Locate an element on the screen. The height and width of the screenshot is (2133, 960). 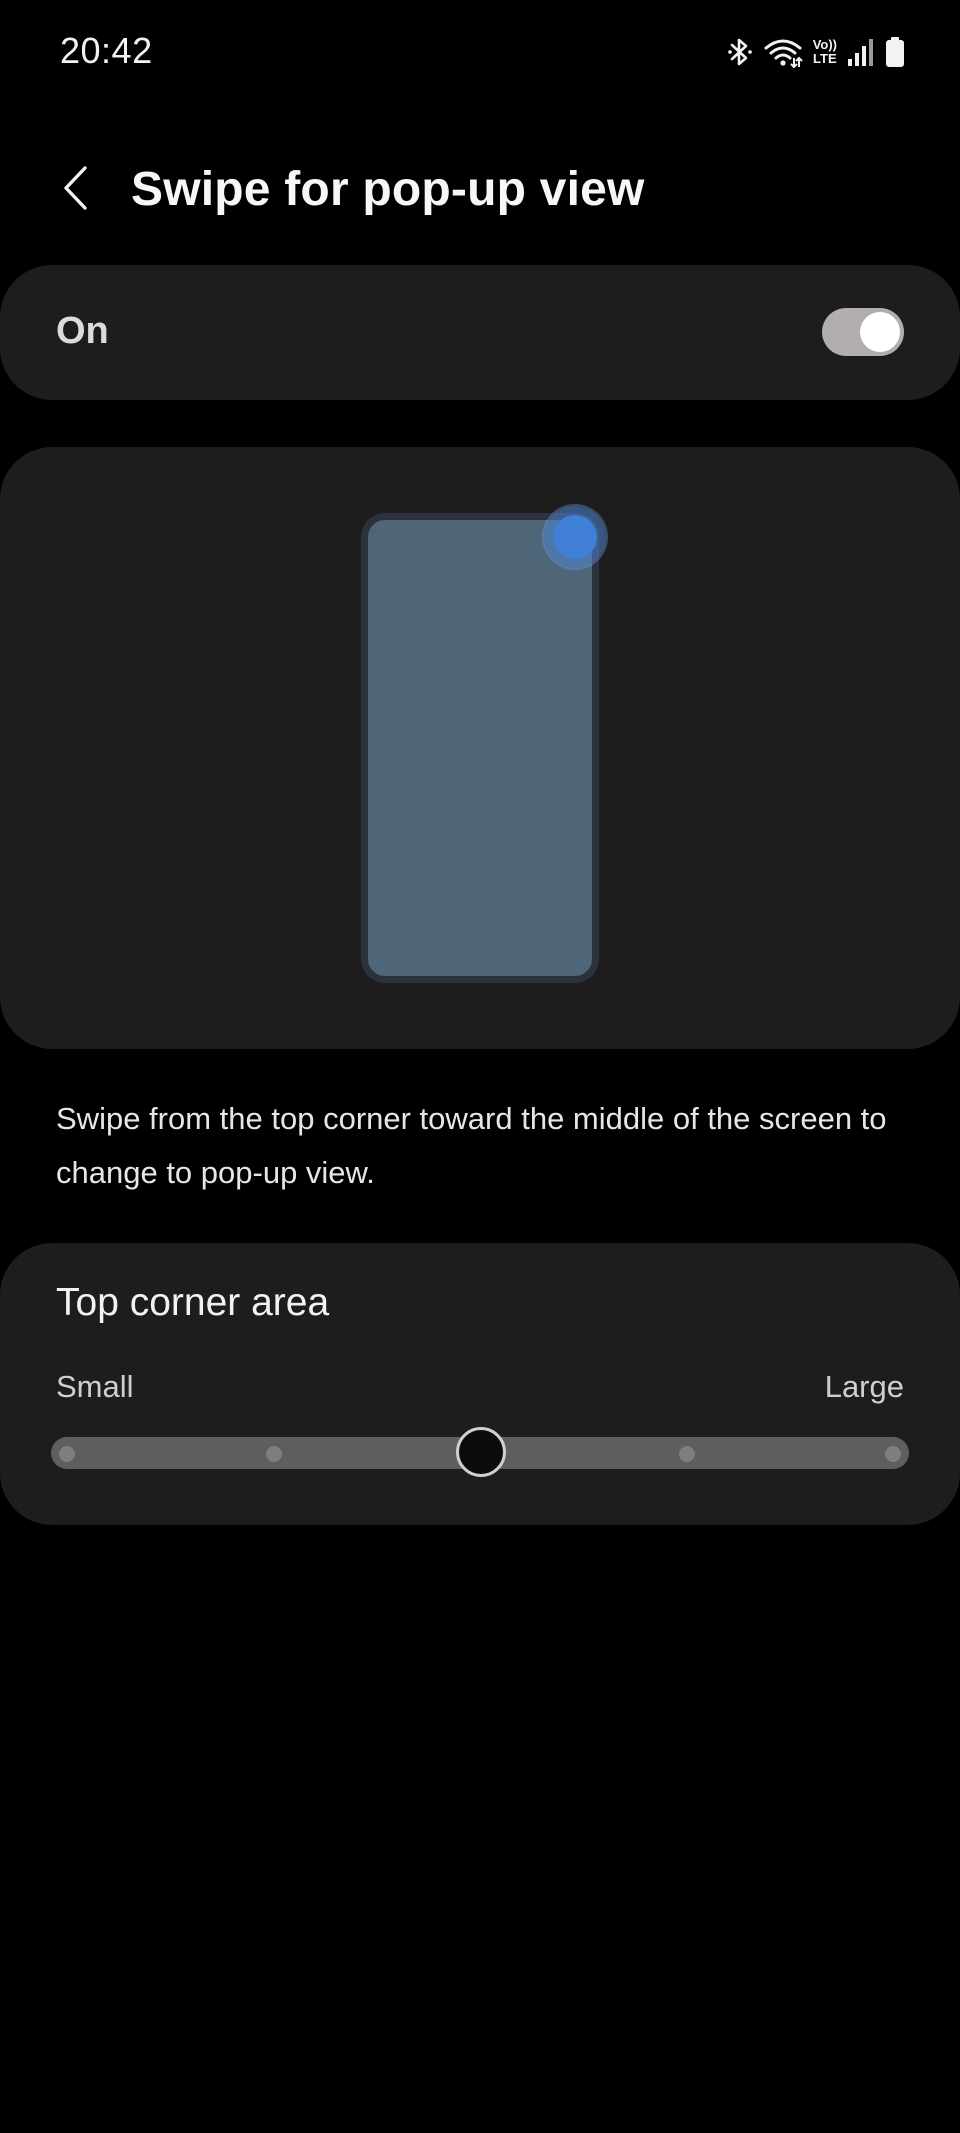
signal-icon is located at coordinates (861, 52).